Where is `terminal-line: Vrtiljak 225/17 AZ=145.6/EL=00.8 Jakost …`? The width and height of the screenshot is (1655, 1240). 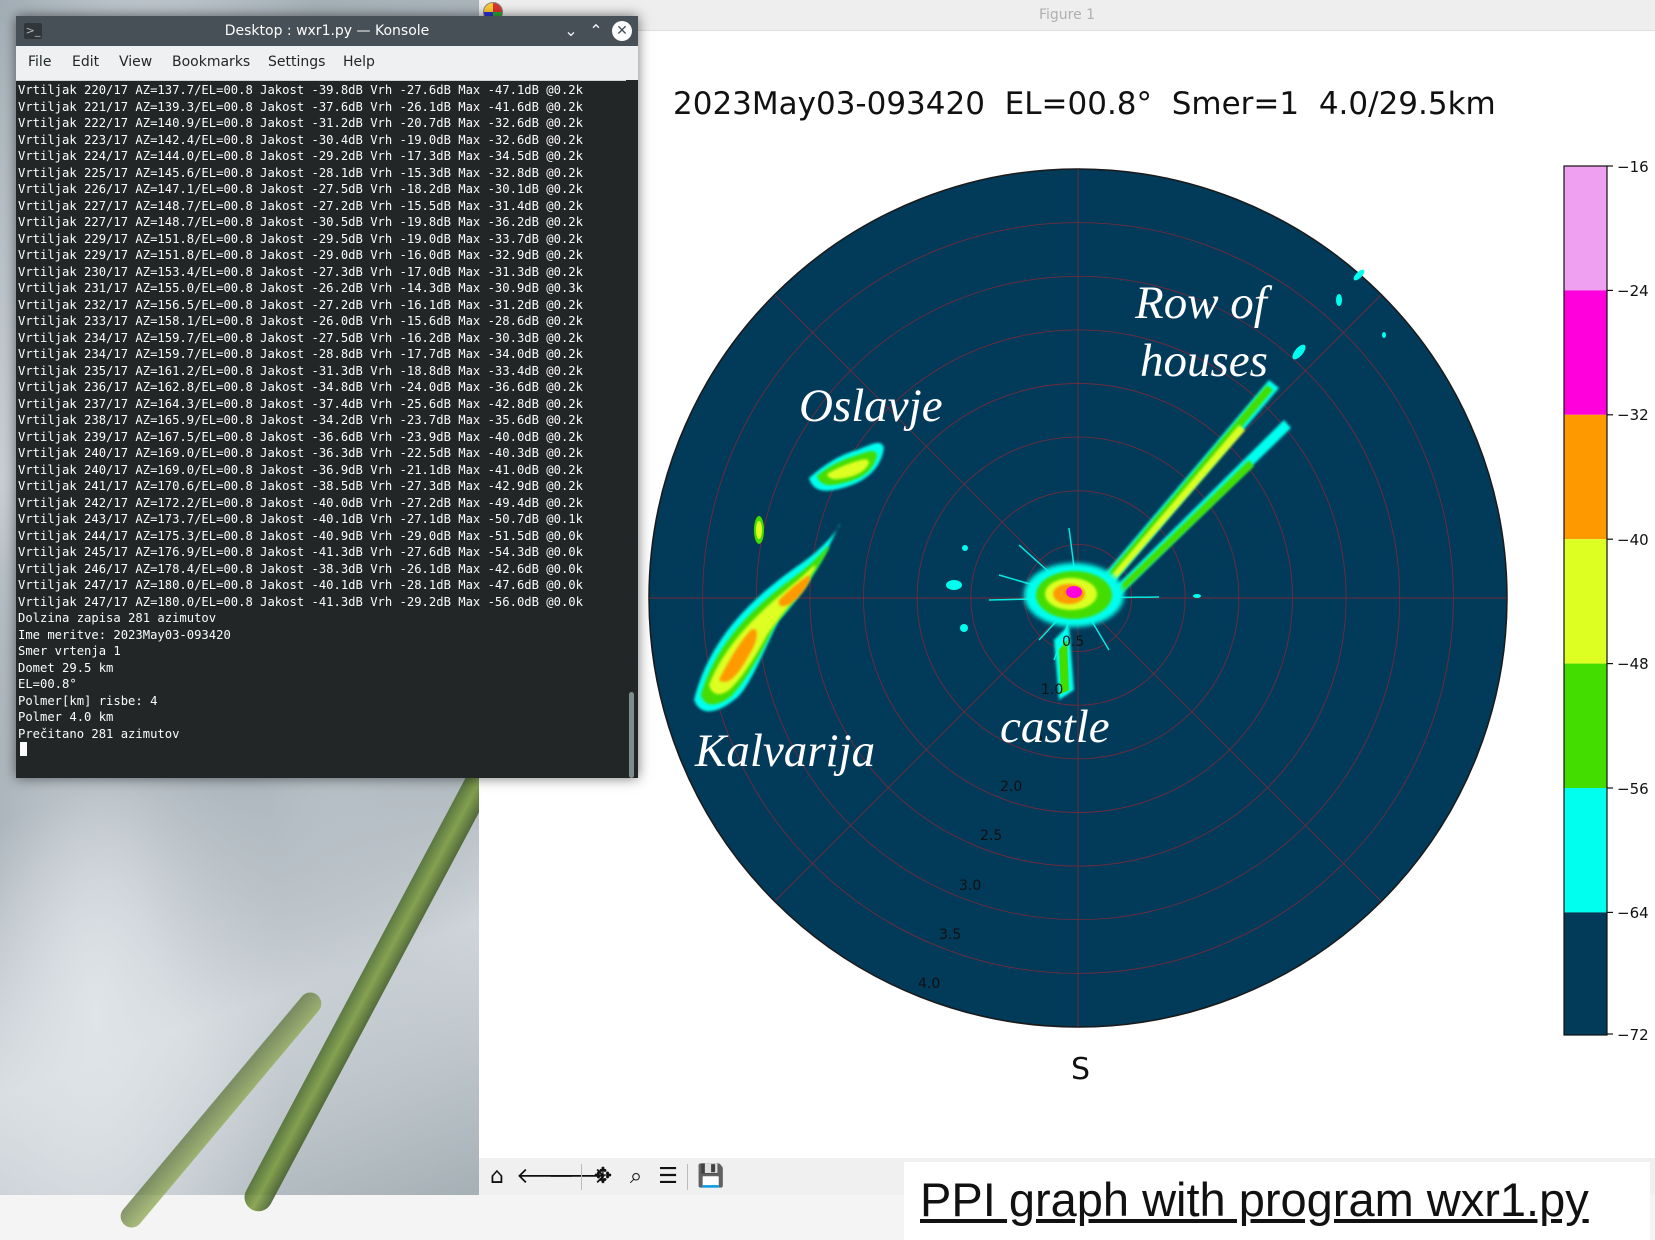
terminal-line: Vrtiljak 225/17 AZ=145.6/EL=00.8 Jakost … is located at coordinates (300, 172).